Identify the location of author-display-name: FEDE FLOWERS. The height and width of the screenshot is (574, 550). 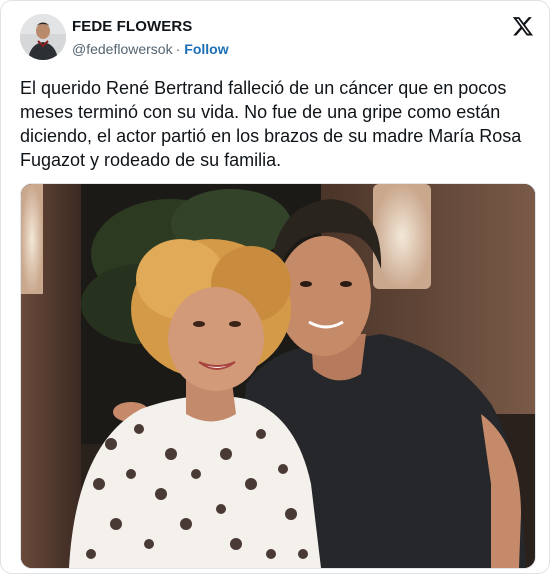
(132, 26).